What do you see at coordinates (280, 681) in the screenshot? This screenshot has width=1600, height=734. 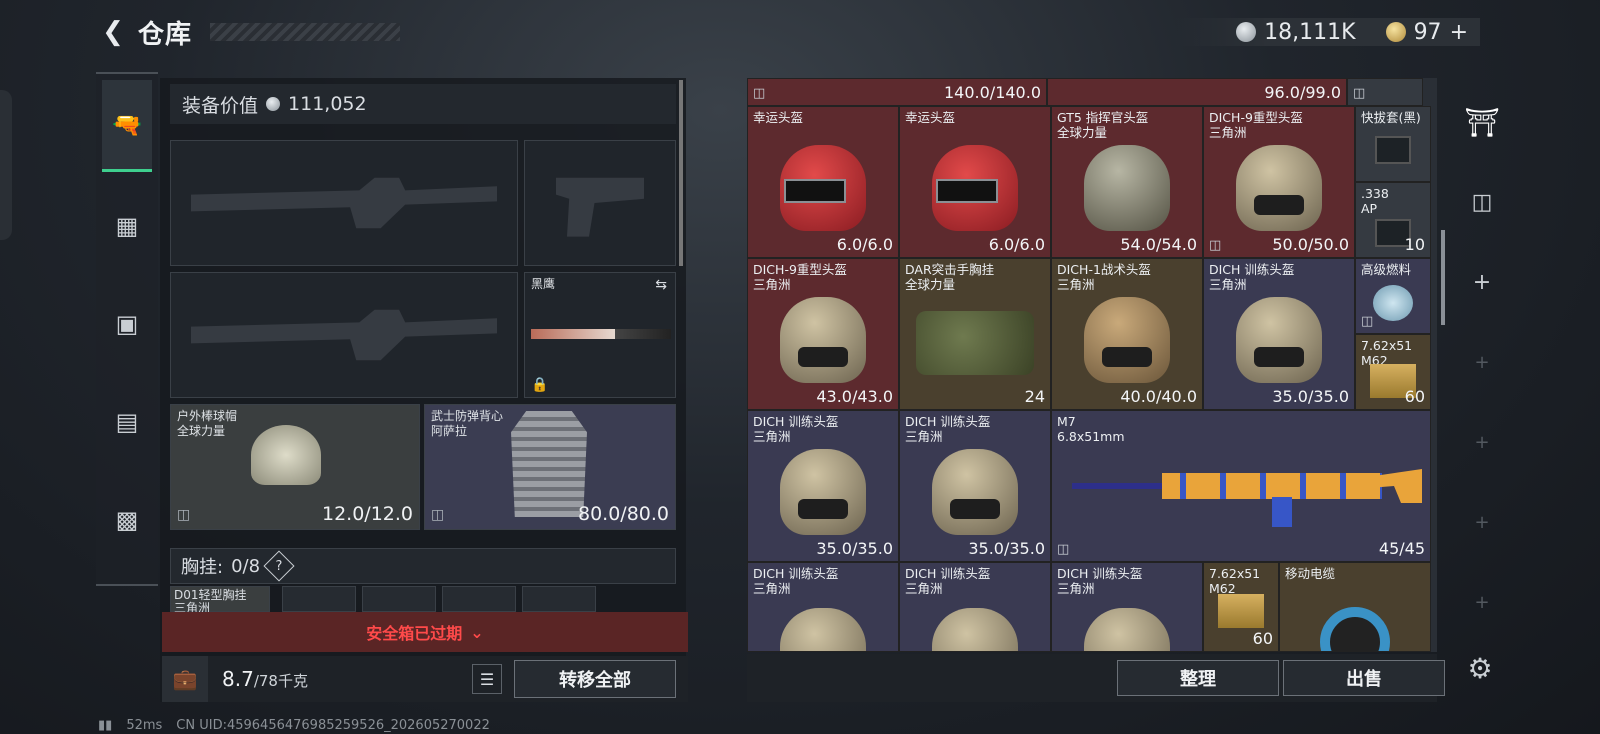 I see `weight-max: /78千克` at bounding box center [280, 681].